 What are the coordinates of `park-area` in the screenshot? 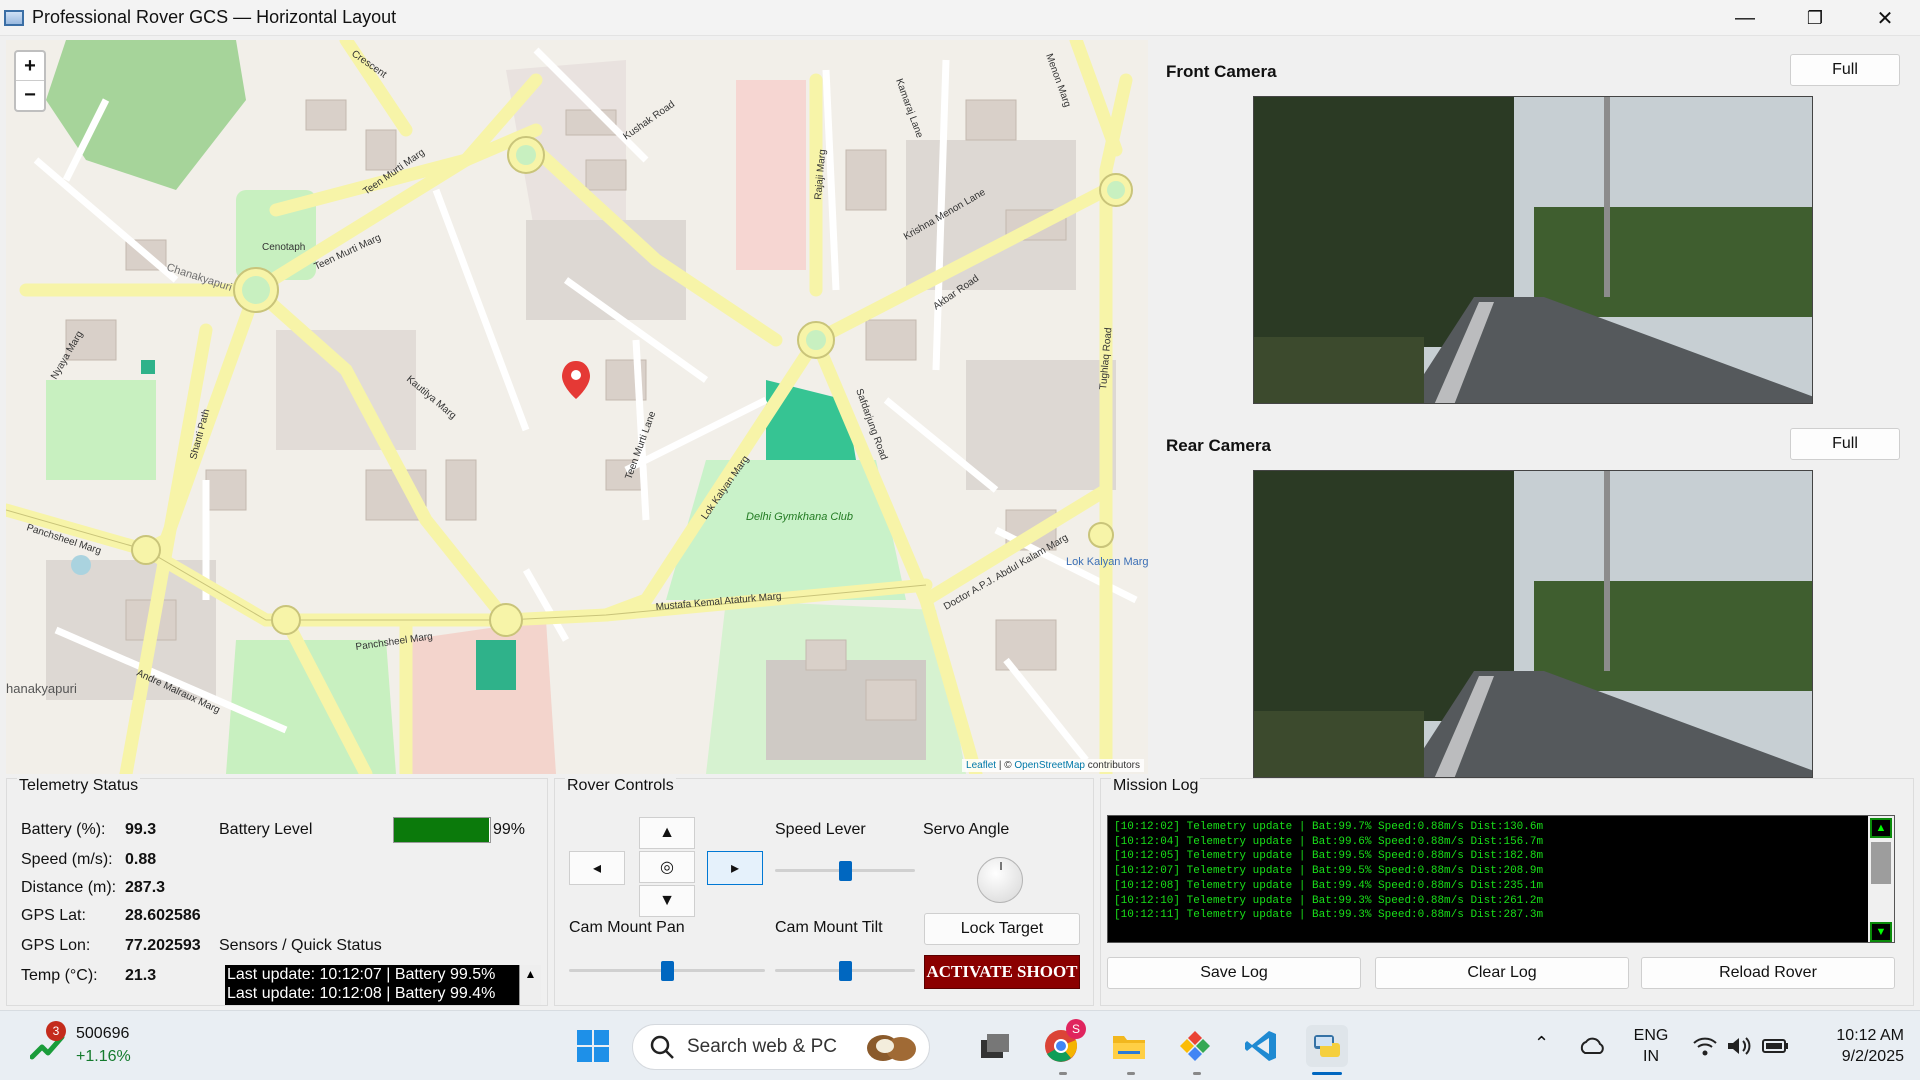 It's located at (101, 430).